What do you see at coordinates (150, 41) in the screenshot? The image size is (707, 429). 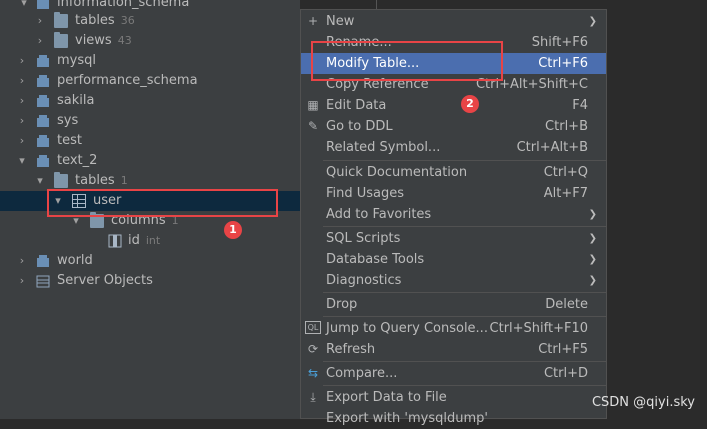 I see `tree-item-views: › views 43` at bounding box center [150, 41].